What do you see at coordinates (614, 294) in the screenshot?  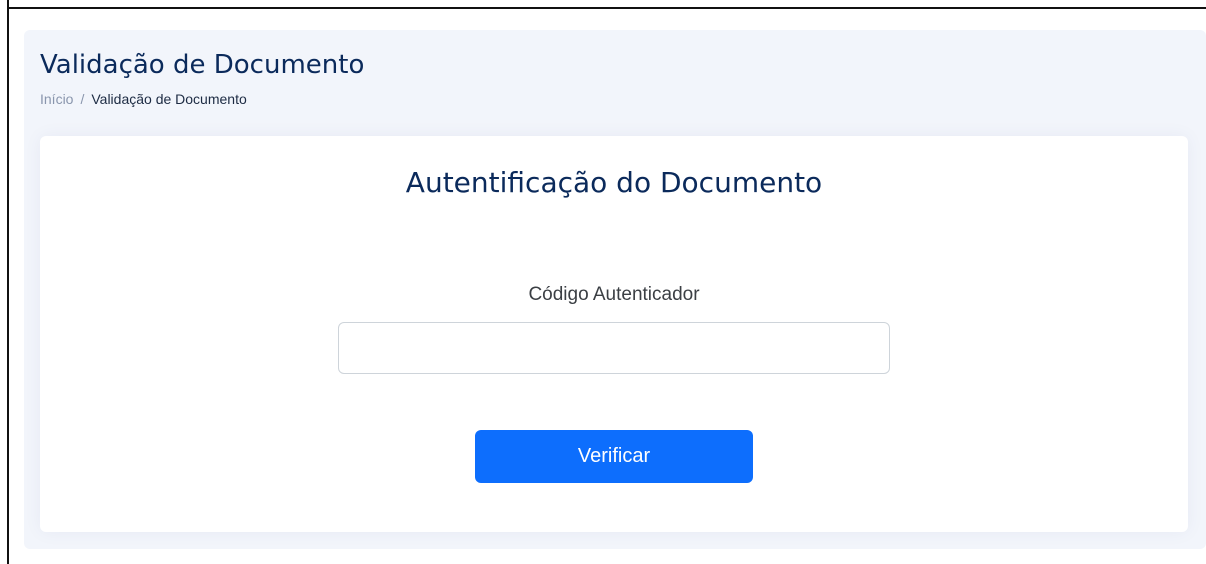 I see `authentication-code-label: Código Autenticador` at bounding box center [614, 294].